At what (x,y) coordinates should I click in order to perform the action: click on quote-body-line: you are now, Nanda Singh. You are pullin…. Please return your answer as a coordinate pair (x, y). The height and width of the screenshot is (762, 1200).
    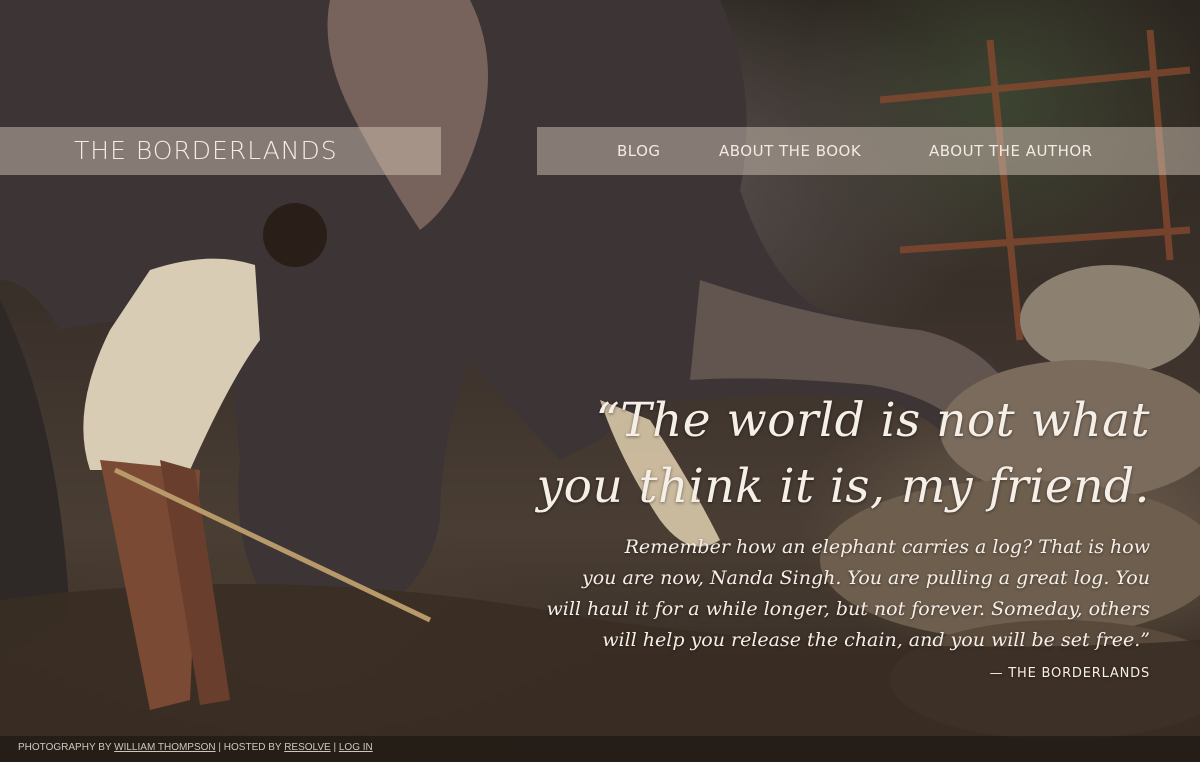
    Looking at the image, I should click on (866, 578).